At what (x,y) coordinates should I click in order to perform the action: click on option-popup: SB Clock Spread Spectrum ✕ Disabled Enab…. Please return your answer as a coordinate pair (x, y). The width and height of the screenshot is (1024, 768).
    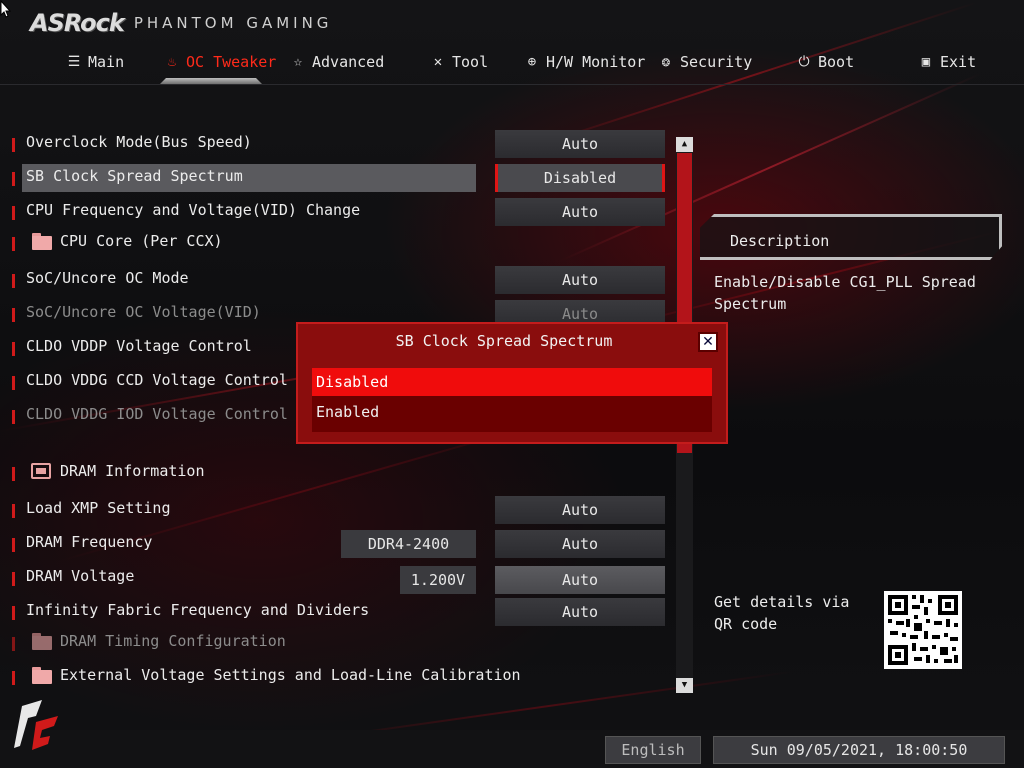
    Looking at the image, I should click on (512, 383).